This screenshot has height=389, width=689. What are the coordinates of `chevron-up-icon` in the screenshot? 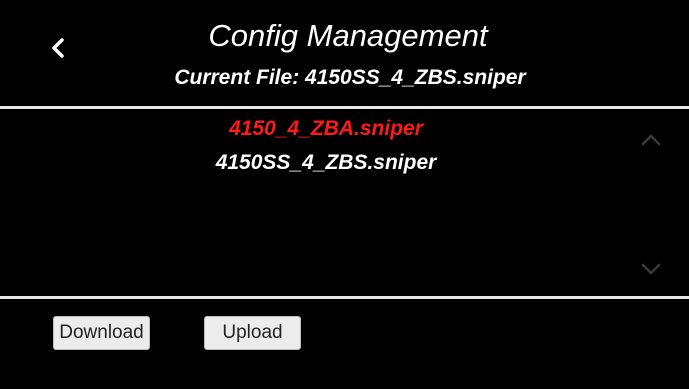 It's located at (651, 140).